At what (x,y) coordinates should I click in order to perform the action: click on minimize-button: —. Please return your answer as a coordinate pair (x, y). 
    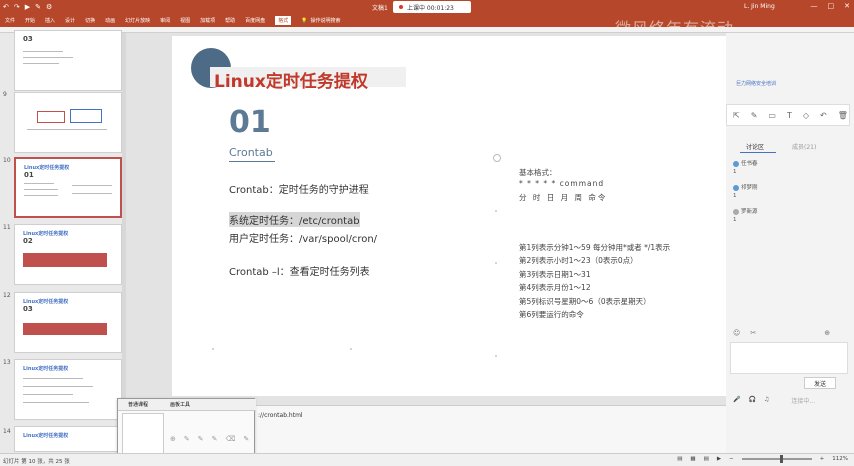
    Looking at the image, I should click on (814, 6).